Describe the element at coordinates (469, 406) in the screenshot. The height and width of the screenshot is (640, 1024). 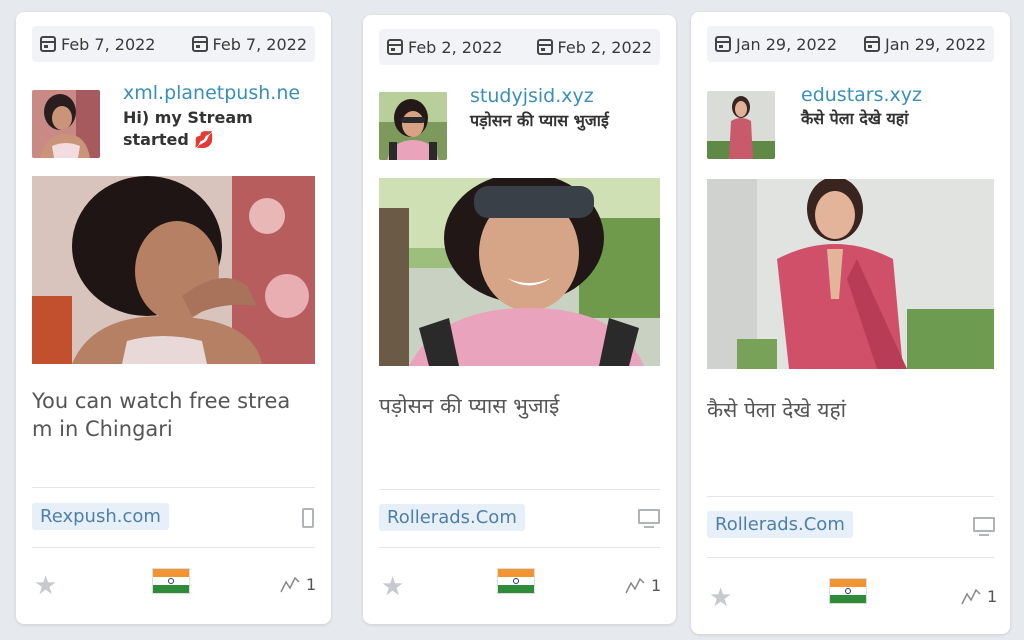
I see `ad-description: पड़ोसन की प्यास भुजाई` at that location.